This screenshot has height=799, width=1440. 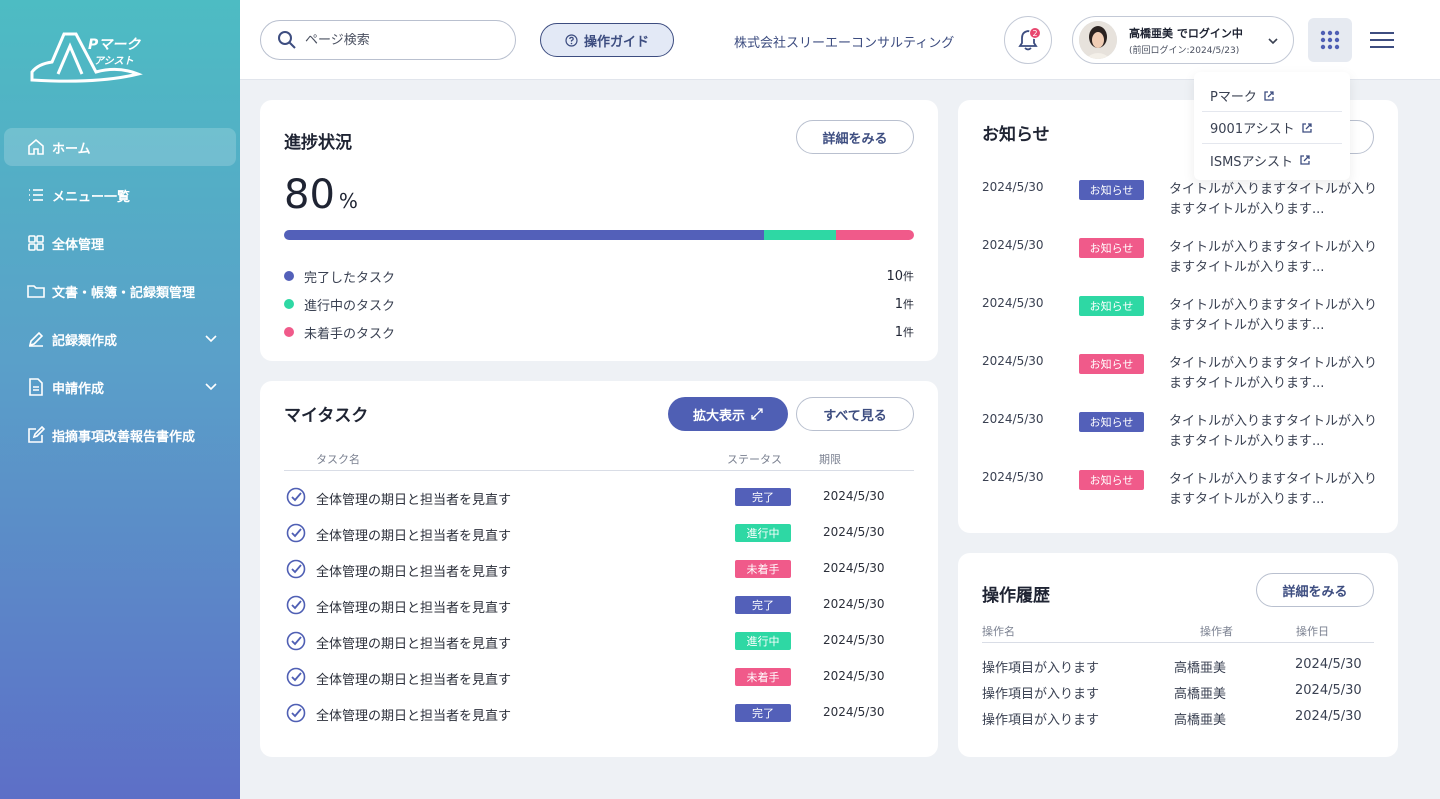 What do you see at coordinates (287, 40) in the screenshot?
I see `search-icon` at bounding box center [287, 40].